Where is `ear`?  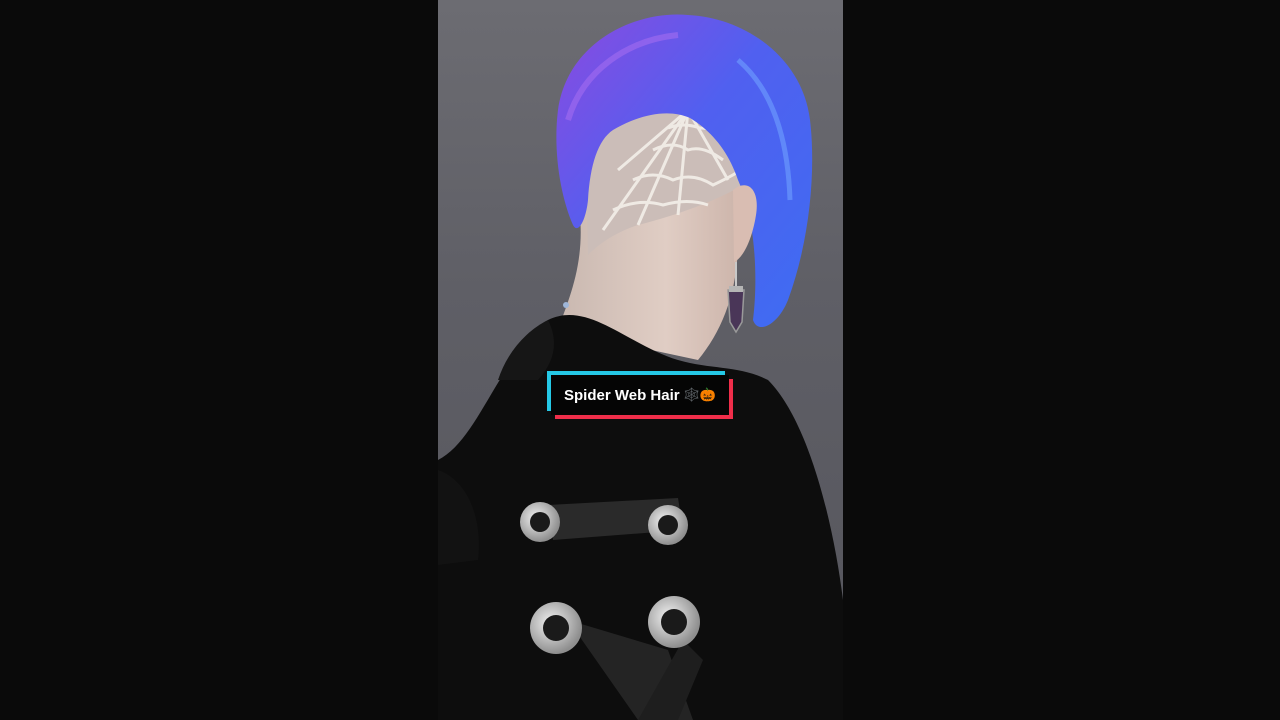 ear is located at coordinates (745, 223).